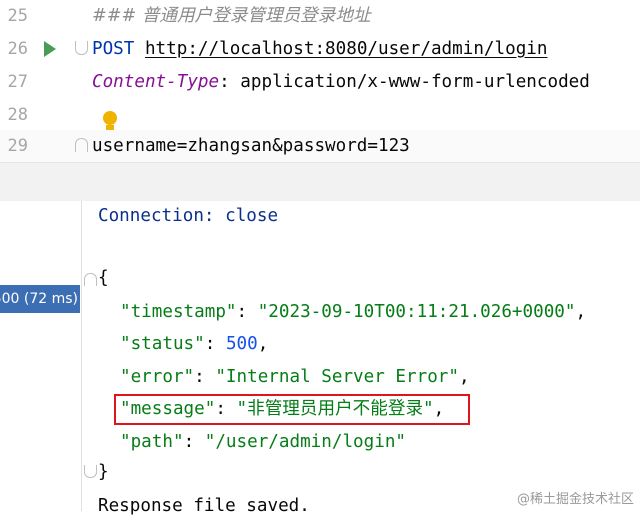 This screenshot has height=521, width=640. Describe the element at coordinates (50, 49) in the screenshot. I see `run-request-icon` at that location.